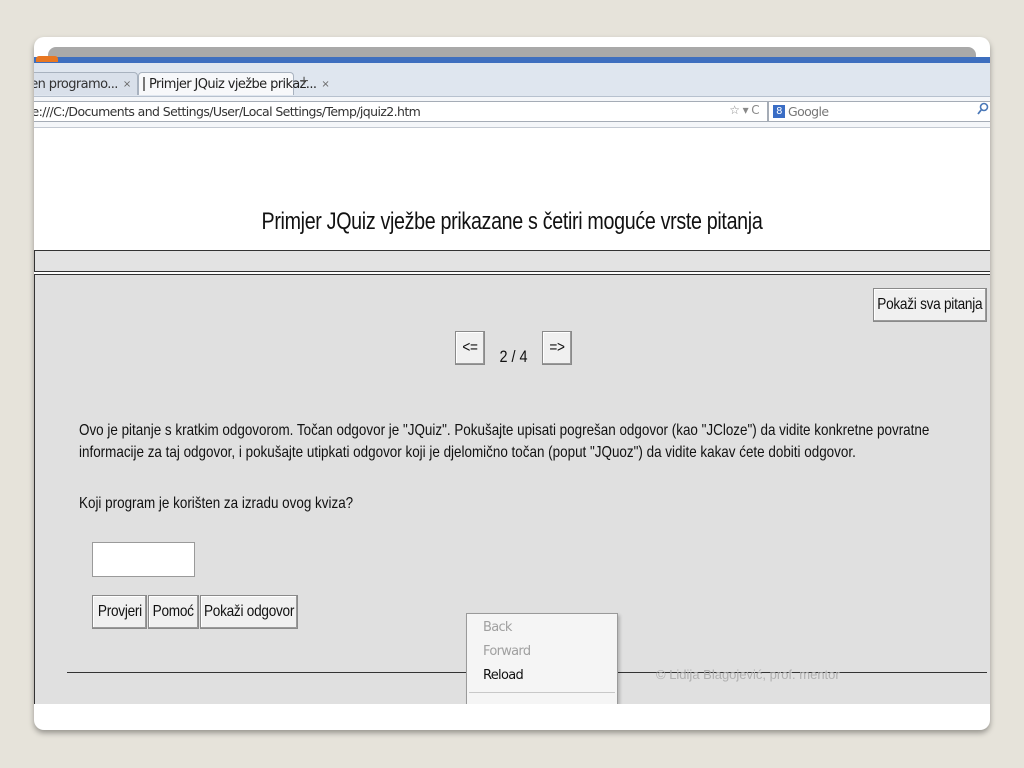  I want to click on bookmark-reload-controls: ☆ ▾ C, so click(744, 110).